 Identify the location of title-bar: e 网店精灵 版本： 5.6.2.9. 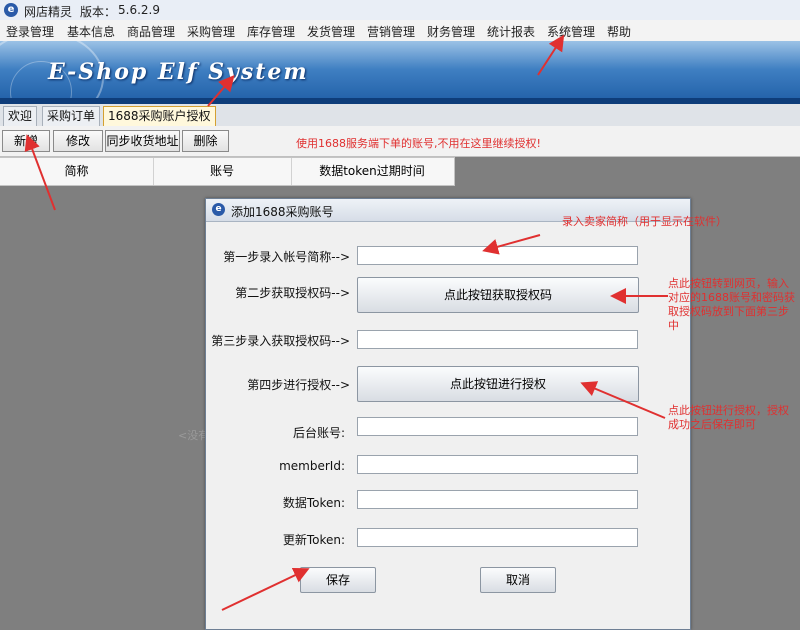
(400, 10).